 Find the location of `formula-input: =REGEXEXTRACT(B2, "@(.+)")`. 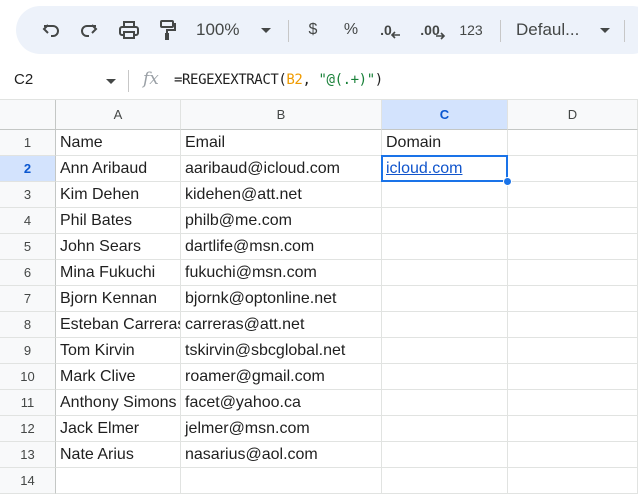

formula-input: =REGEXEXTRACT(B2, "@(.+)") is located at coordinates (278, 80).